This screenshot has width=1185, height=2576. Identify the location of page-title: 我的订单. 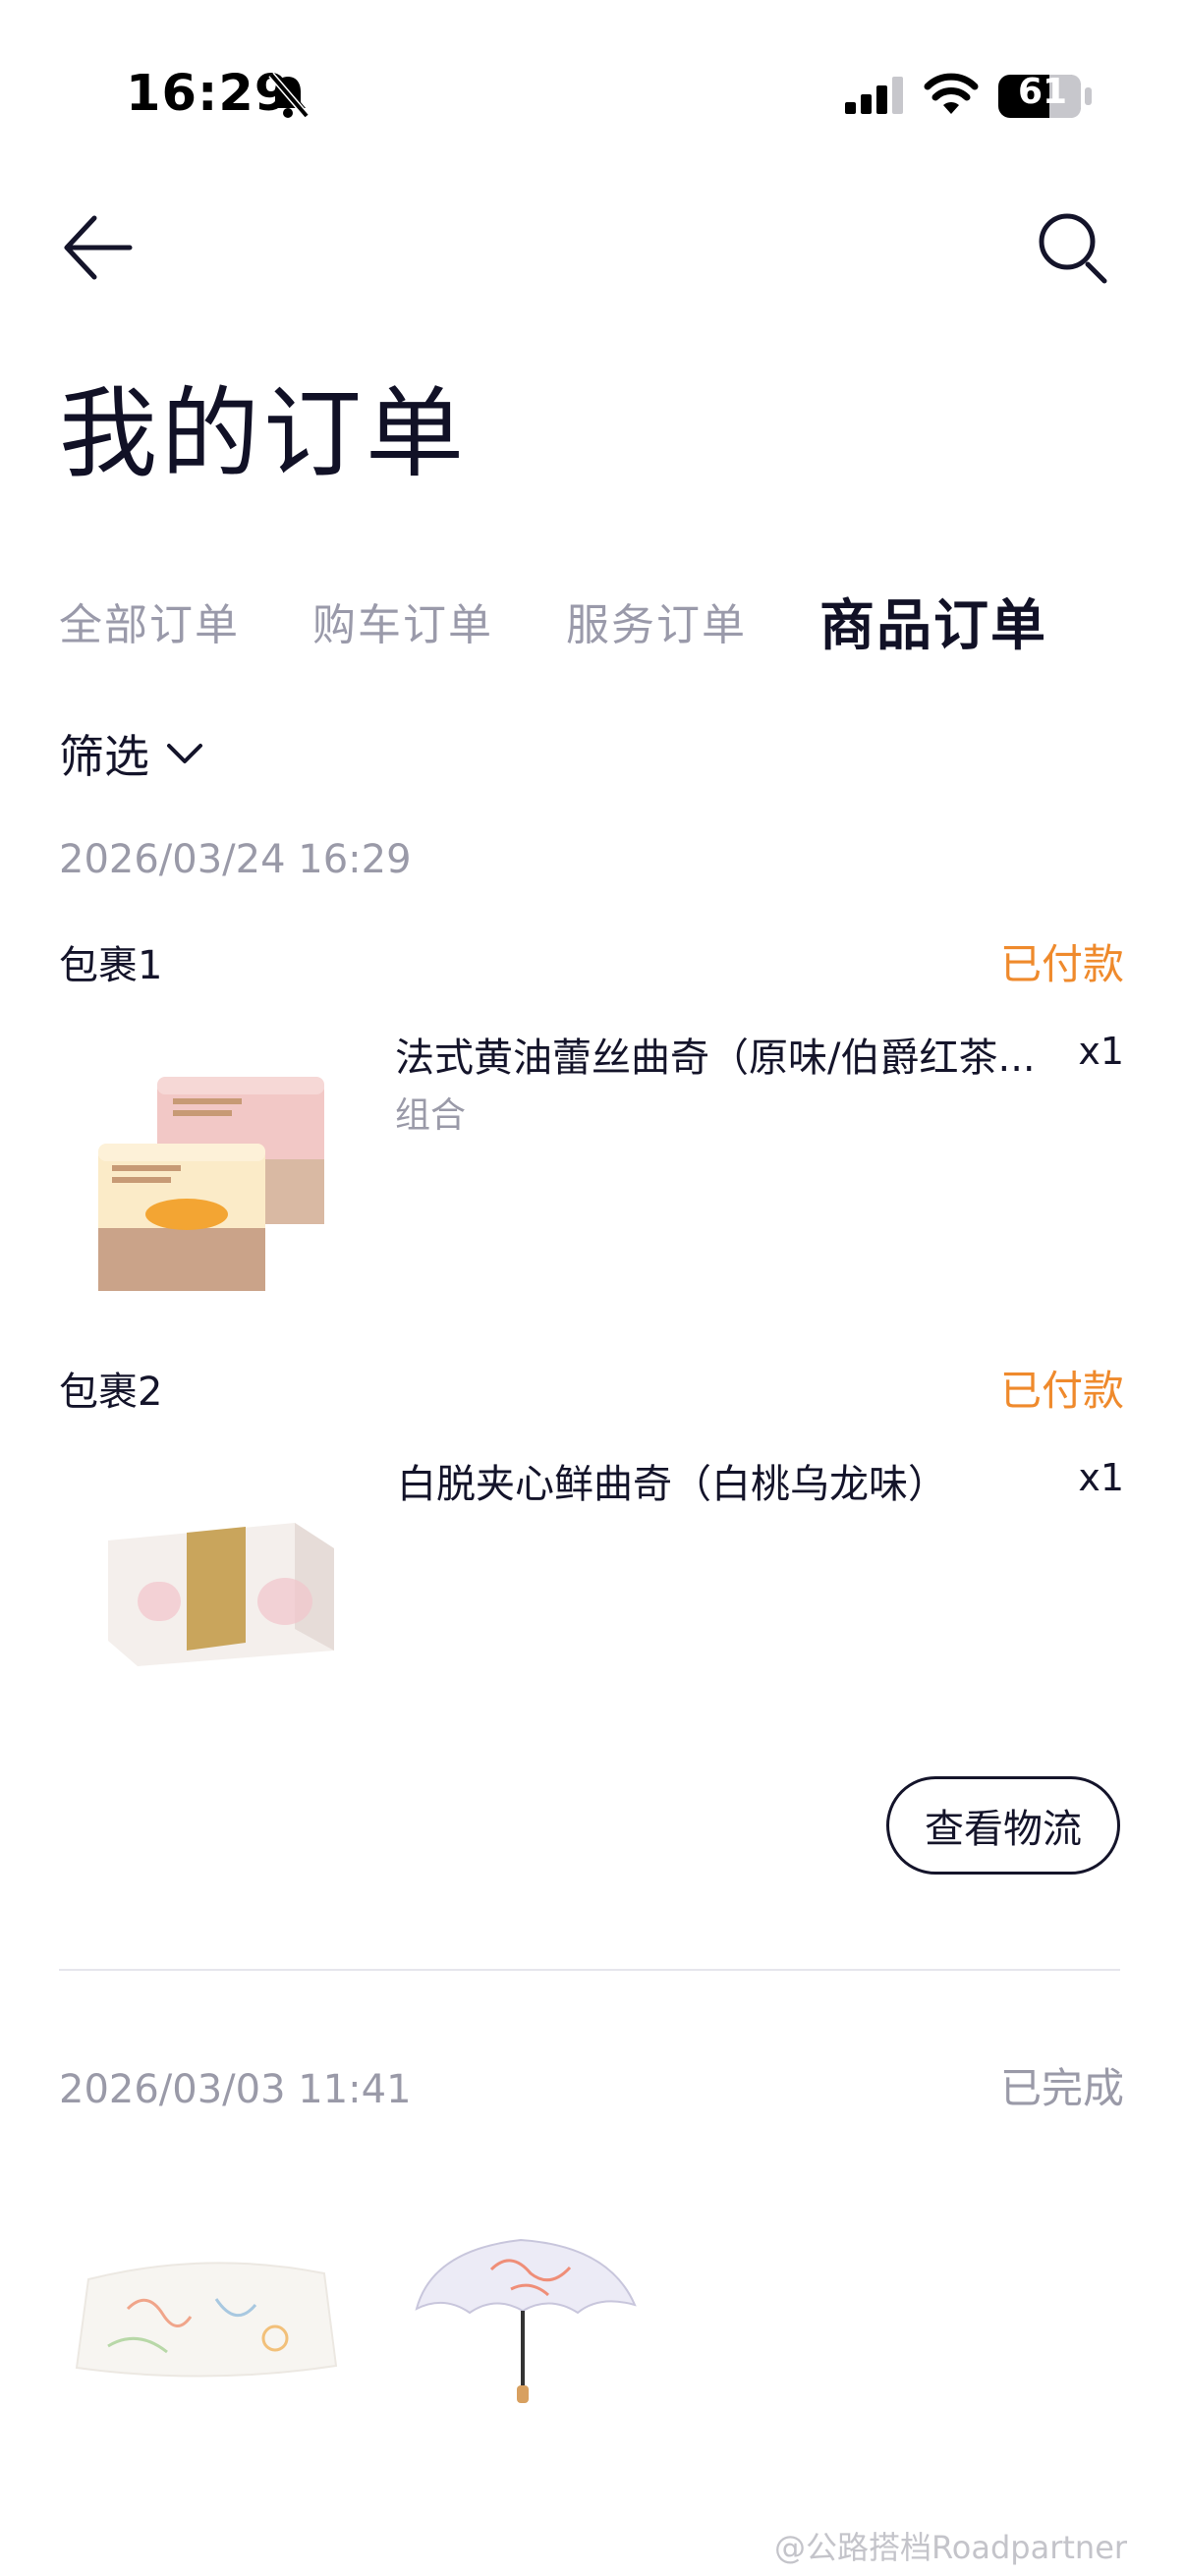
(263, 433).